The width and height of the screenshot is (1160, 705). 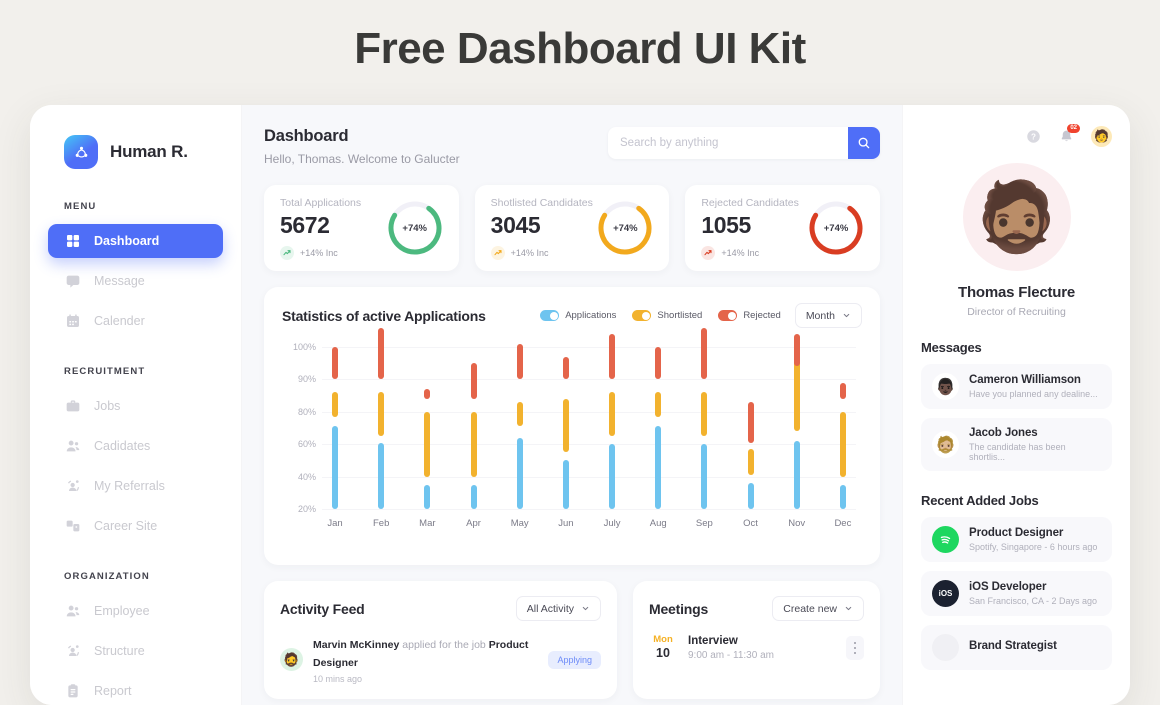 What do you see at coordinates (1003, 433) in the screenshot?
I see `message-sender: Jacob Jones` at bounding box center [1003, 433].